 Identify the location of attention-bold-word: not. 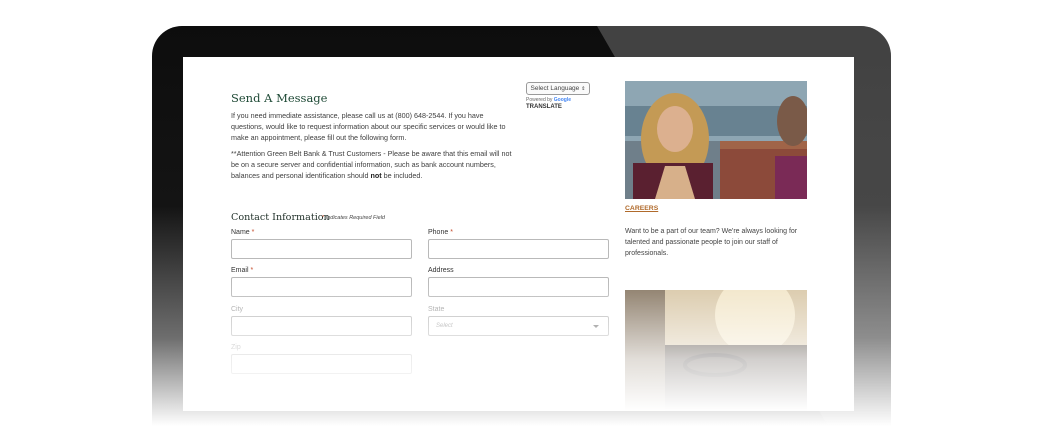
(376, 176).